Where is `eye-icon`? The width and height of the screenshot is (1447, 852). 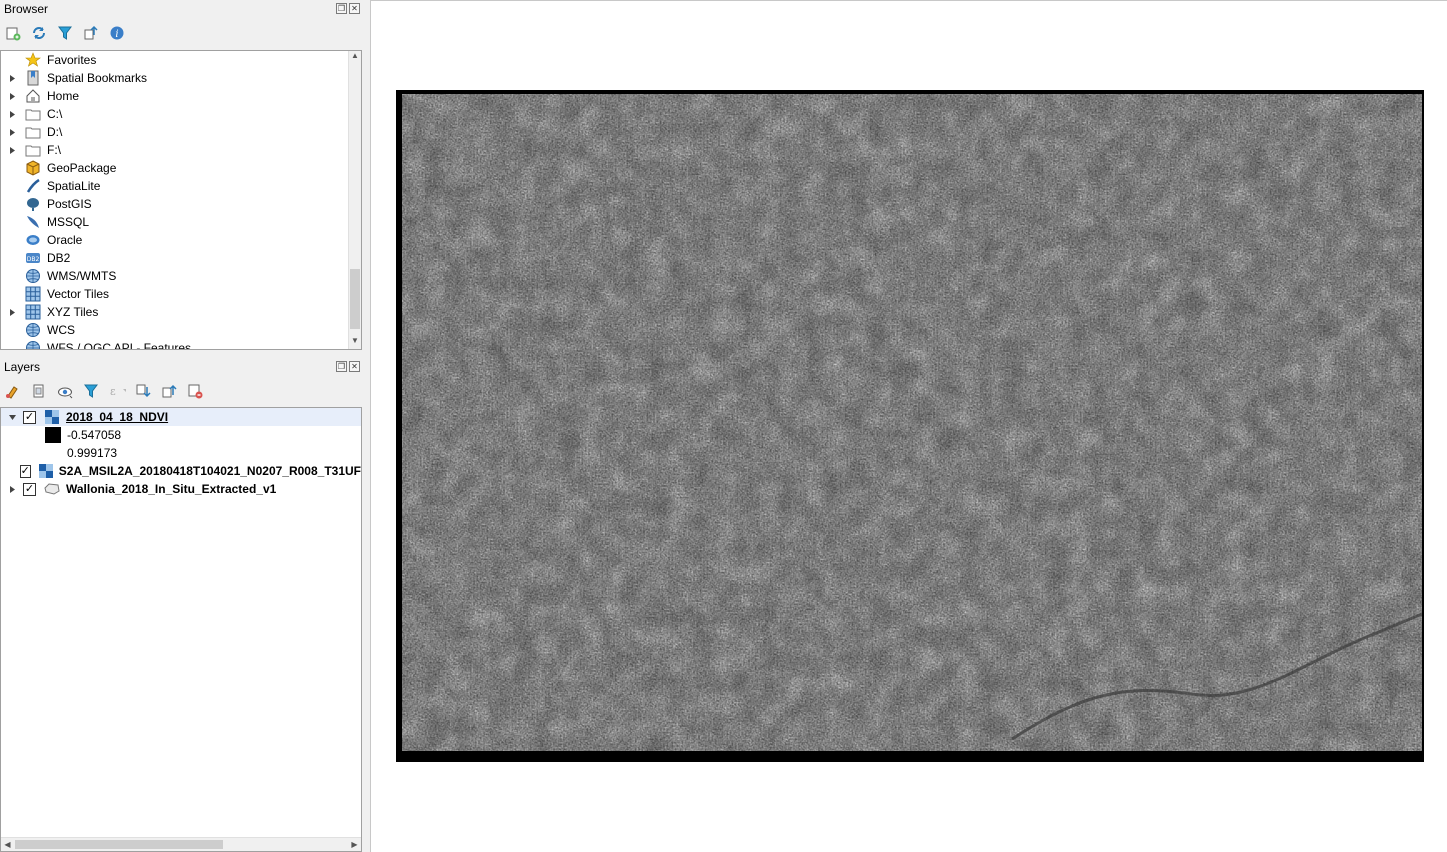
eye-icon is located at coordinates (65, 391).